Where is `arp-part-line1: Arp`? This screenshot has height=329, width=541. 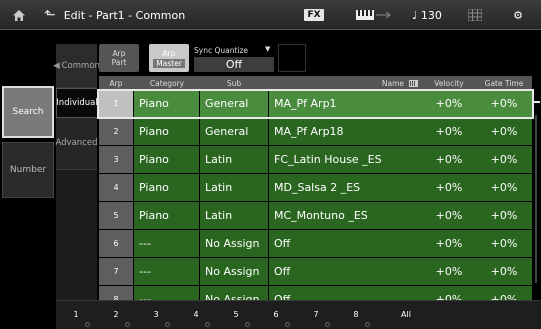
arp-part-line1: Arp is located at coordinates (119, 53).